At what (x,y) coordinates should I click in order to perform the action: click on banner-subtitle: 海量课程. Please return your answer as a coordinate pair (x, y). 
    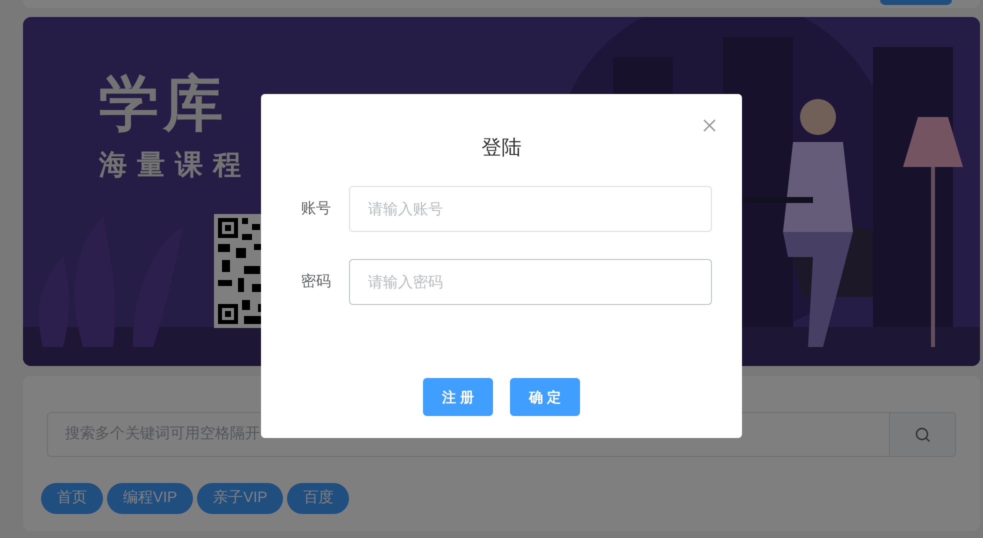
    Looking at the image, I should click on (175, 165).